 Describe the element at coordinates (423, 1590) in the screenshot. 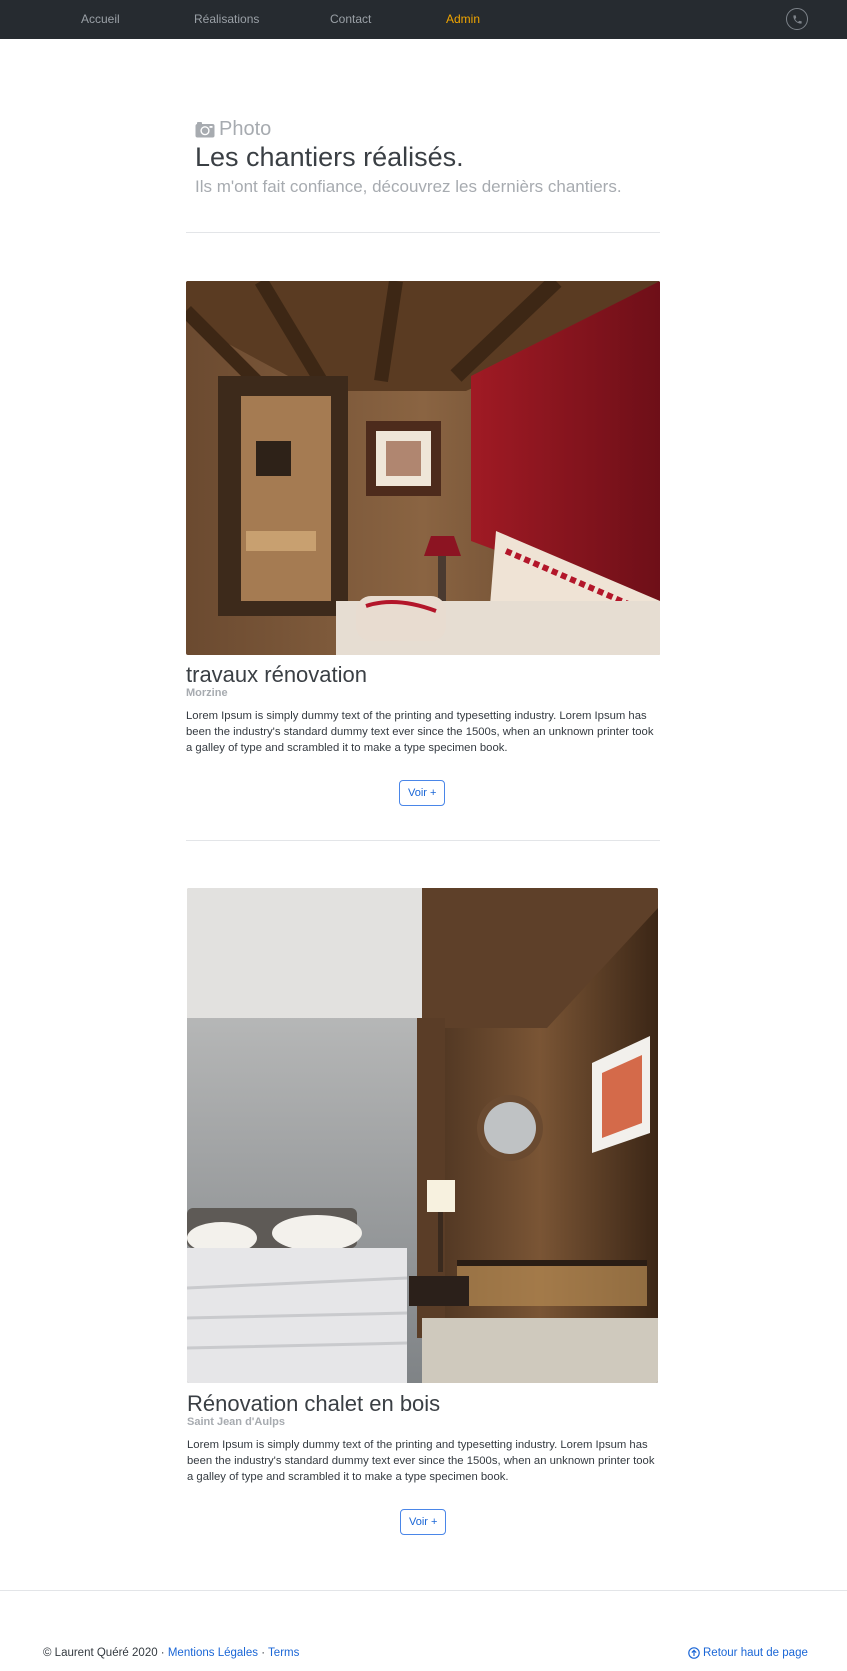

I see `footer-divider` at that location.